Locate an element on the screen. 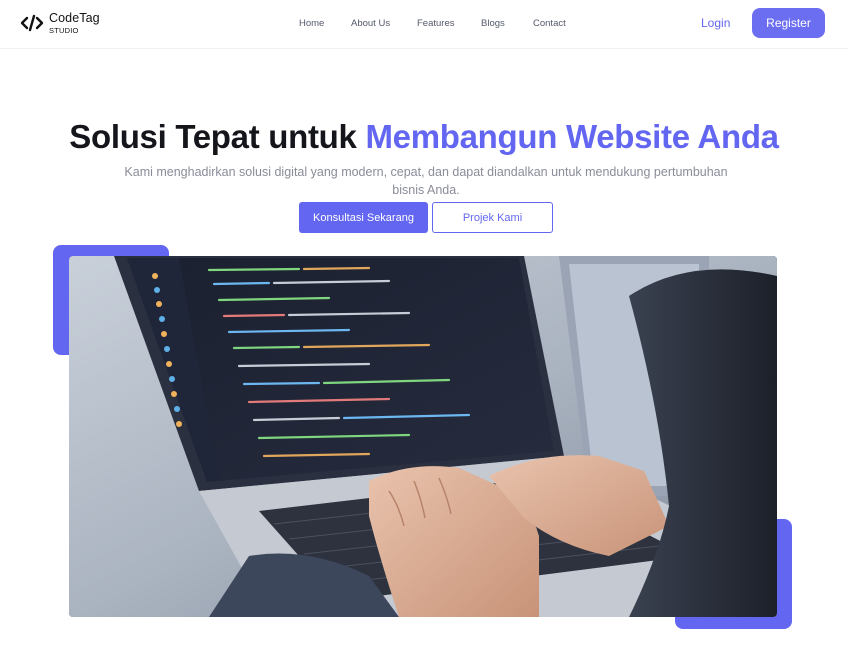 This screenshot has width=848, height=649. consult-now-button: Konsultasi Sekarang is located at coordinates (363, 217).